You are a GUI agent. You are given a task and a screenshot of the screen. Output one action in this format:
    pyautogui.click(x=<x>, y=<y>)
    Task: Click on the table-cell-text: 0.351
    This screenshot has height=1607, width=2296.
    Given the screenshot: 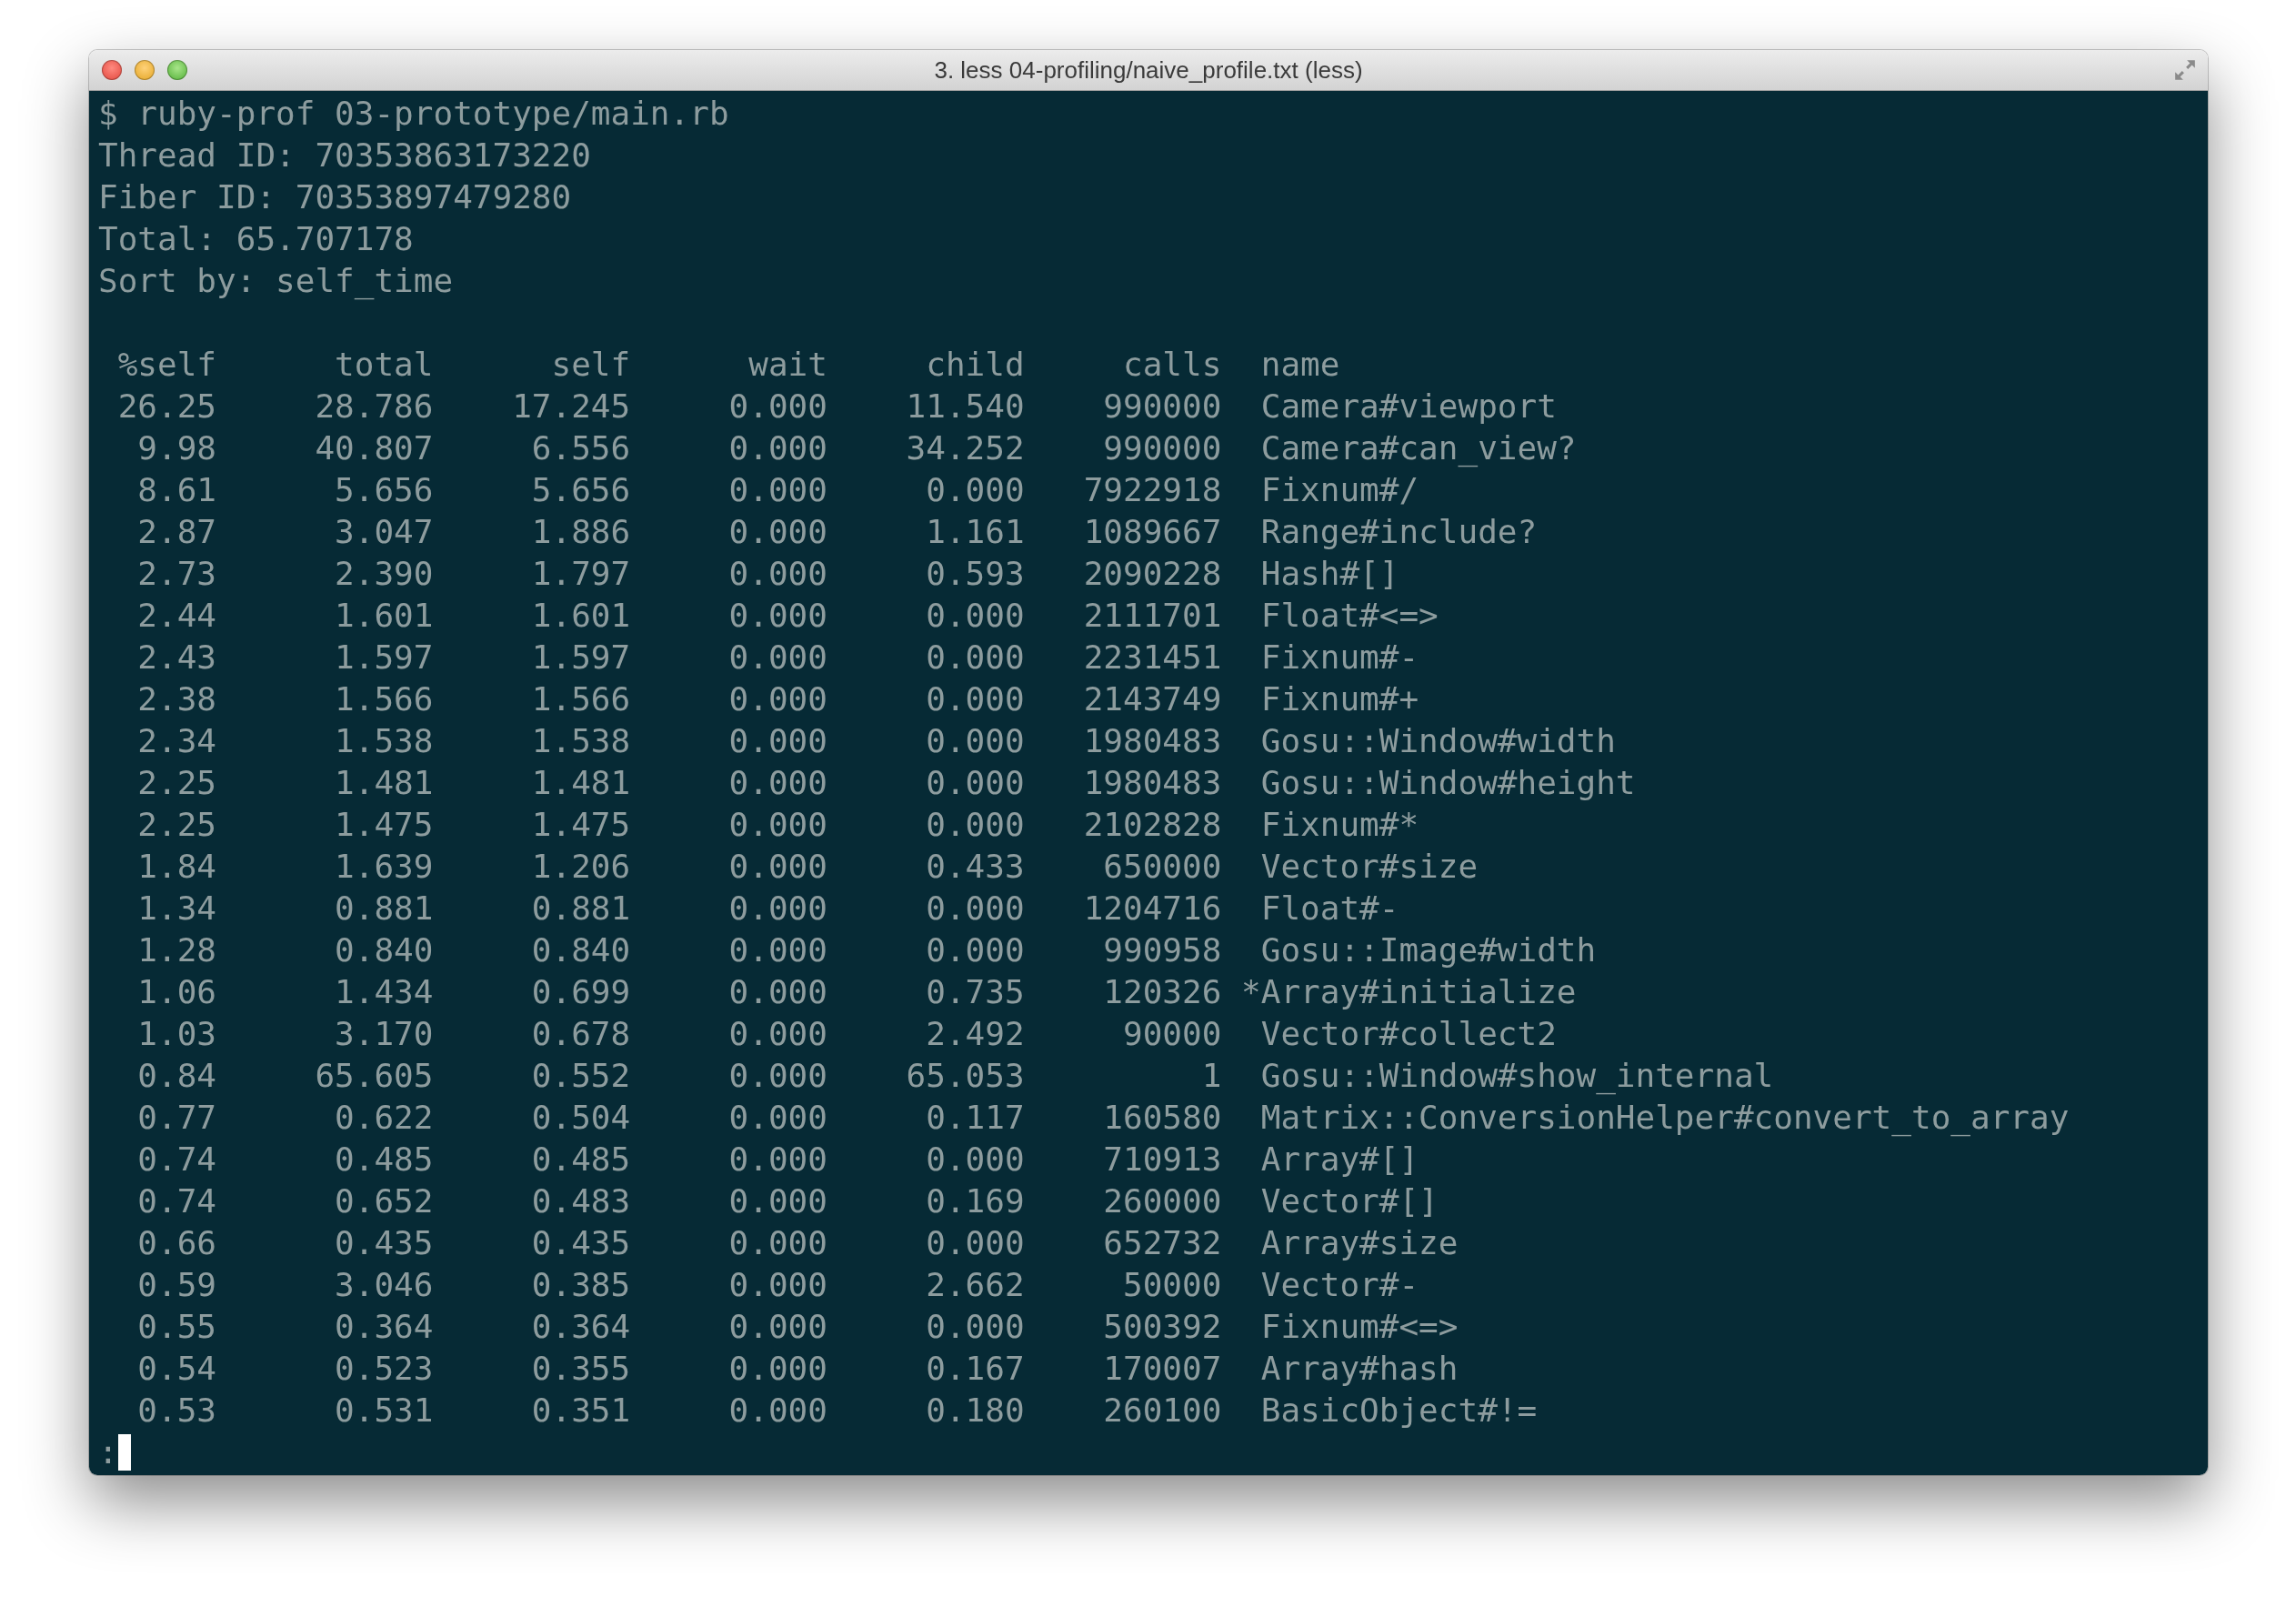 What is the action you would take?
    pyautogui.click(x=581, y=1411)
    